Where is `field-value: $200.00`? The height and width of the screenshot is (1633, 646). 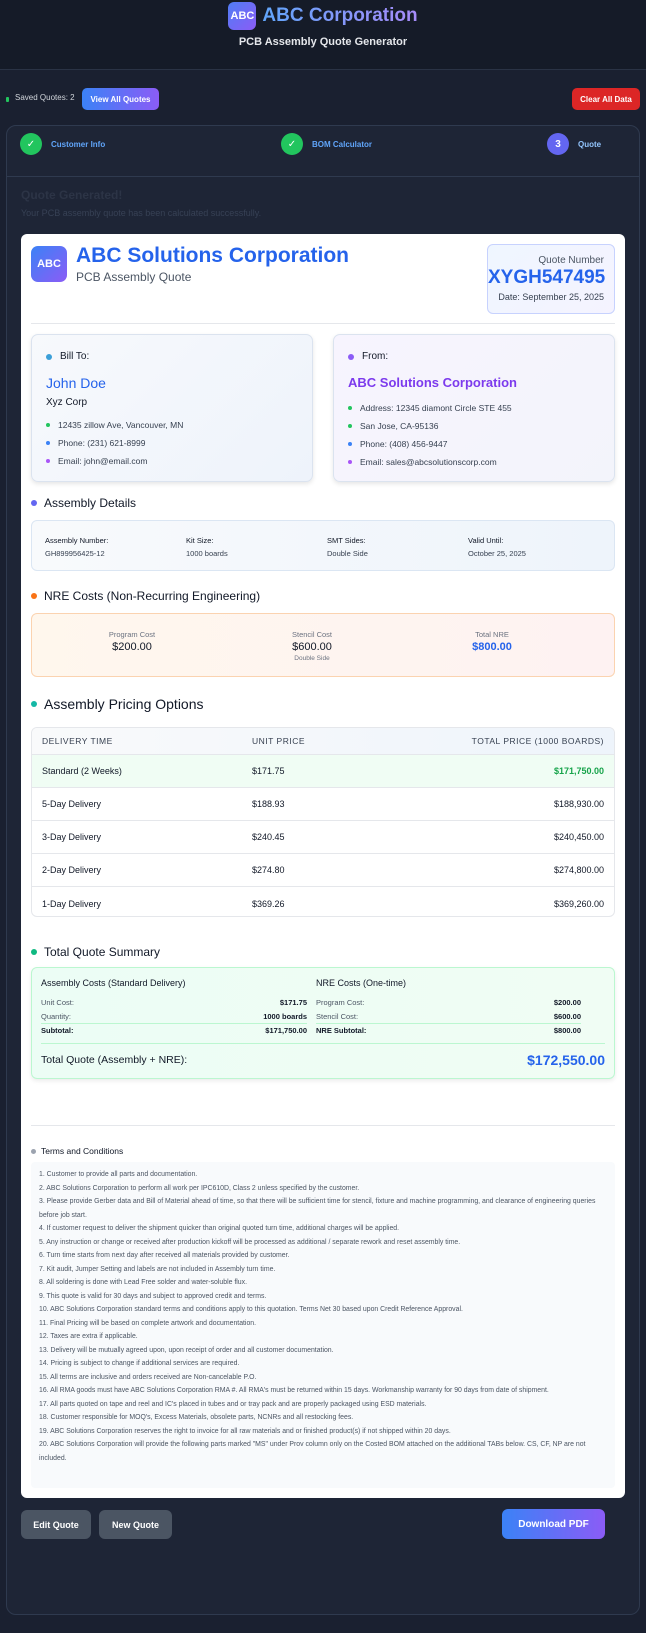
field-value: $200.00 is located at coordinates (132, 647).